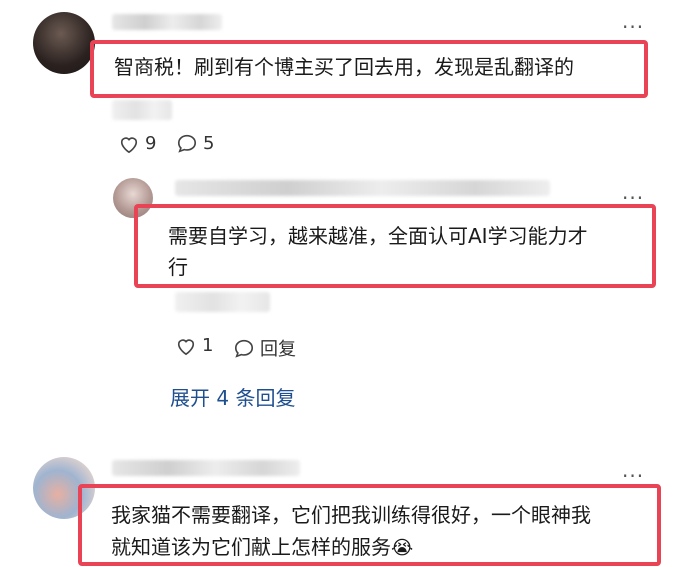 The image size is (677, 567). What do you see at coordinates (378, 236) in the screenshot?
I see `comment-text-line1: 需要自学习，越来越准，全面认可AI学习能力才` at bounding box center [378, 236].